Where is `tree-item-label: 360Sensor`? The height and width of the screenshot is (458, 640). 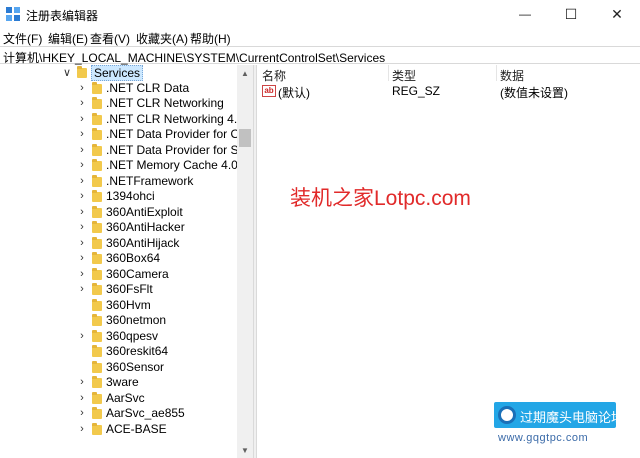
tree-item-label: 360Sensor is located at coordinates (135, 366).